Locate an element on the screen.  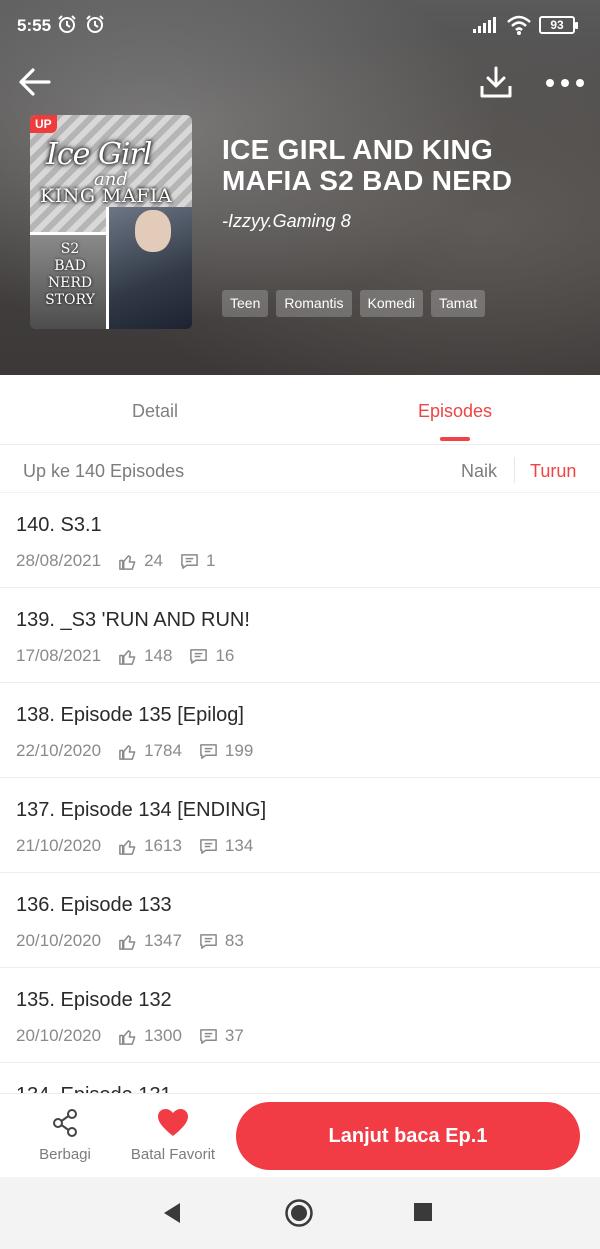
tag-komedi: Komedi is located at coordinates (391, 303).